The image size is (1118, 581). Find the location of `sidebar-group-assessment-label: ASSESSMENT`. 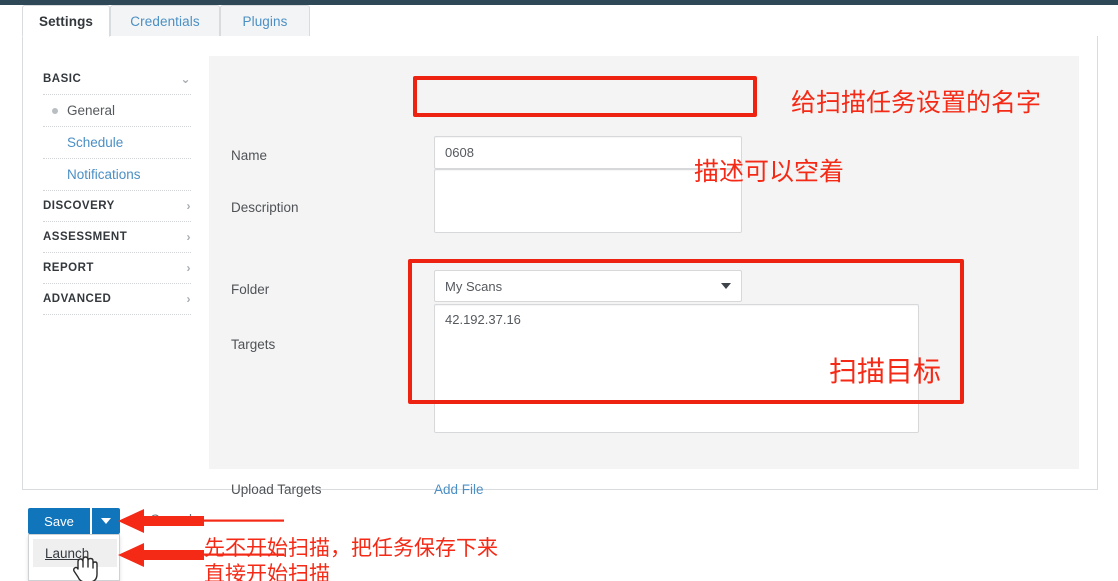

sidebar-group-assessment-label: ASSESSMENT is located at coordinates (85, 237).